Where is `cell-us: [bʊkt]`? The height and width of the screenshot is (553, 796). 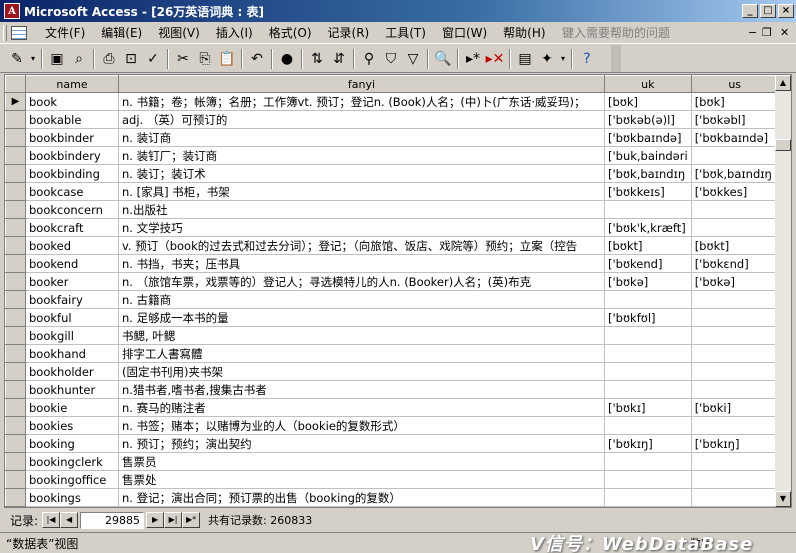
cell-us: [bʊkt] is located at coordinates (735, 245).